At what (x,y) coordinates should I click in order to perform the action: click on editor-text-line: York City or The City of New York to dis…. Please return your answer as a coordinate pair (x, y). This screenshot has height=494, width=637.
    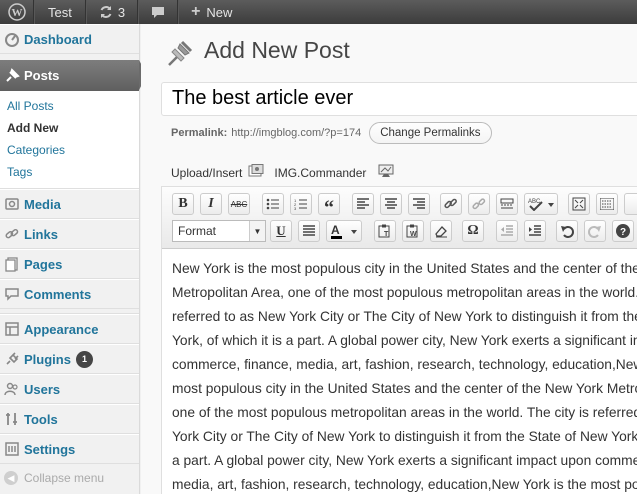
    Looking at the image, I should click on (404, 436).